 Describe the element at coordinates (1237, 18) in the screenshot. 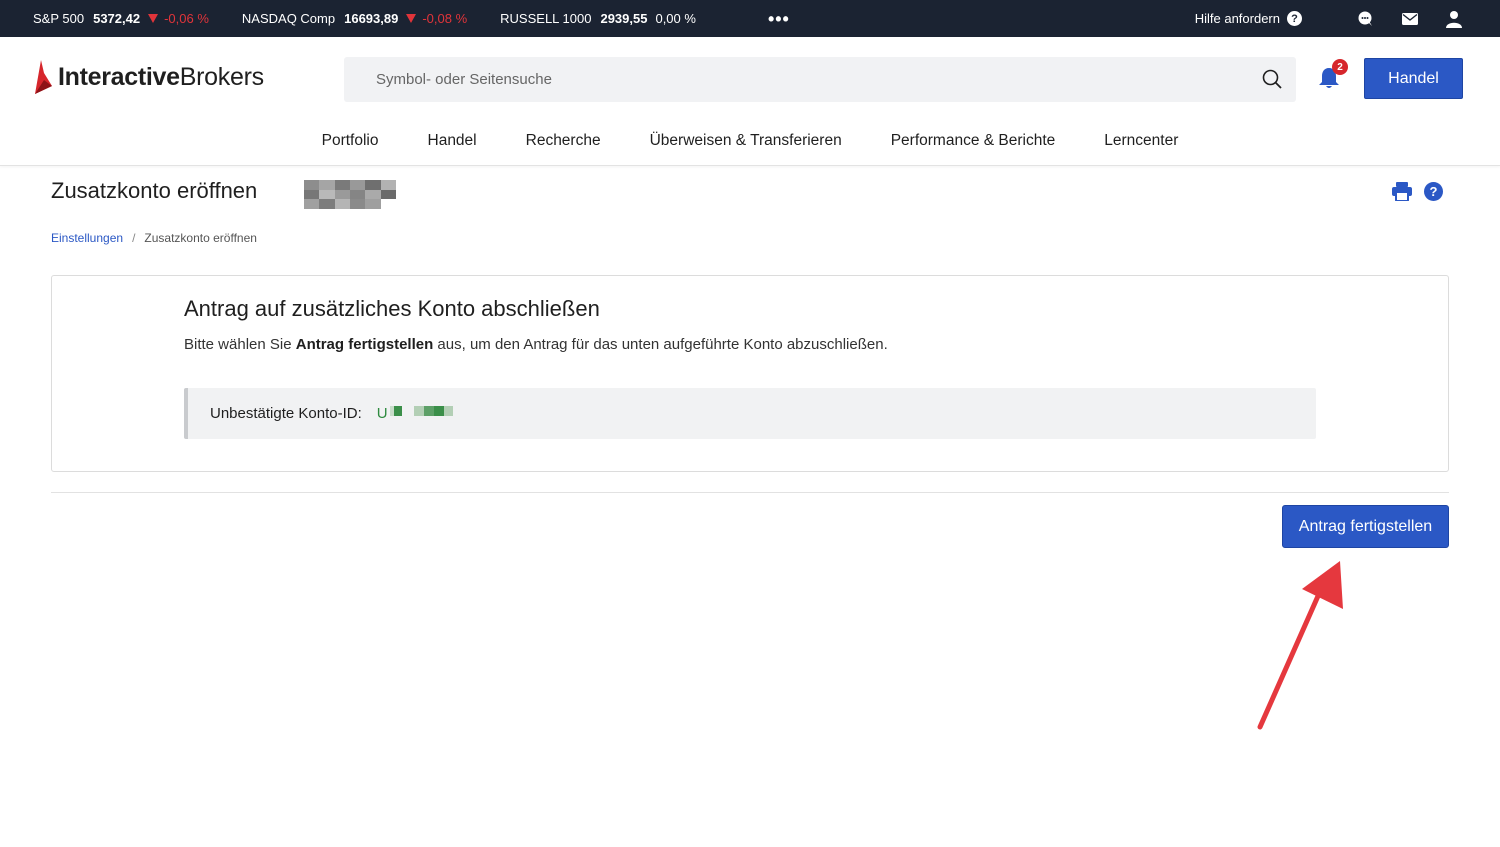

I see `help-request-label: Hilfe anfordern` at that location.